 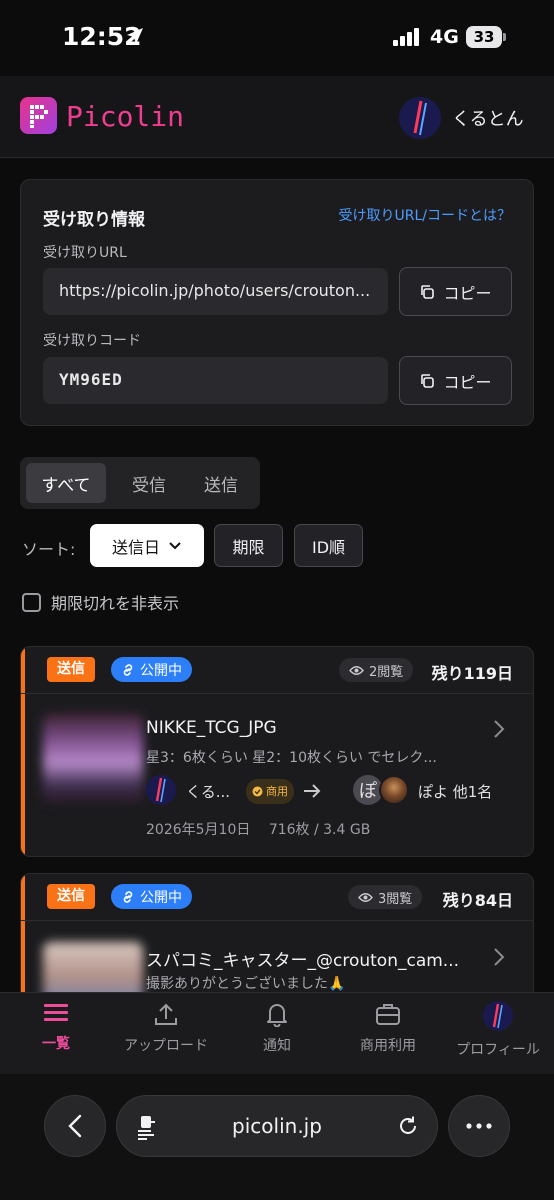 I want to click on receive-code-field: YM96ED, so click(x=215, y=380).